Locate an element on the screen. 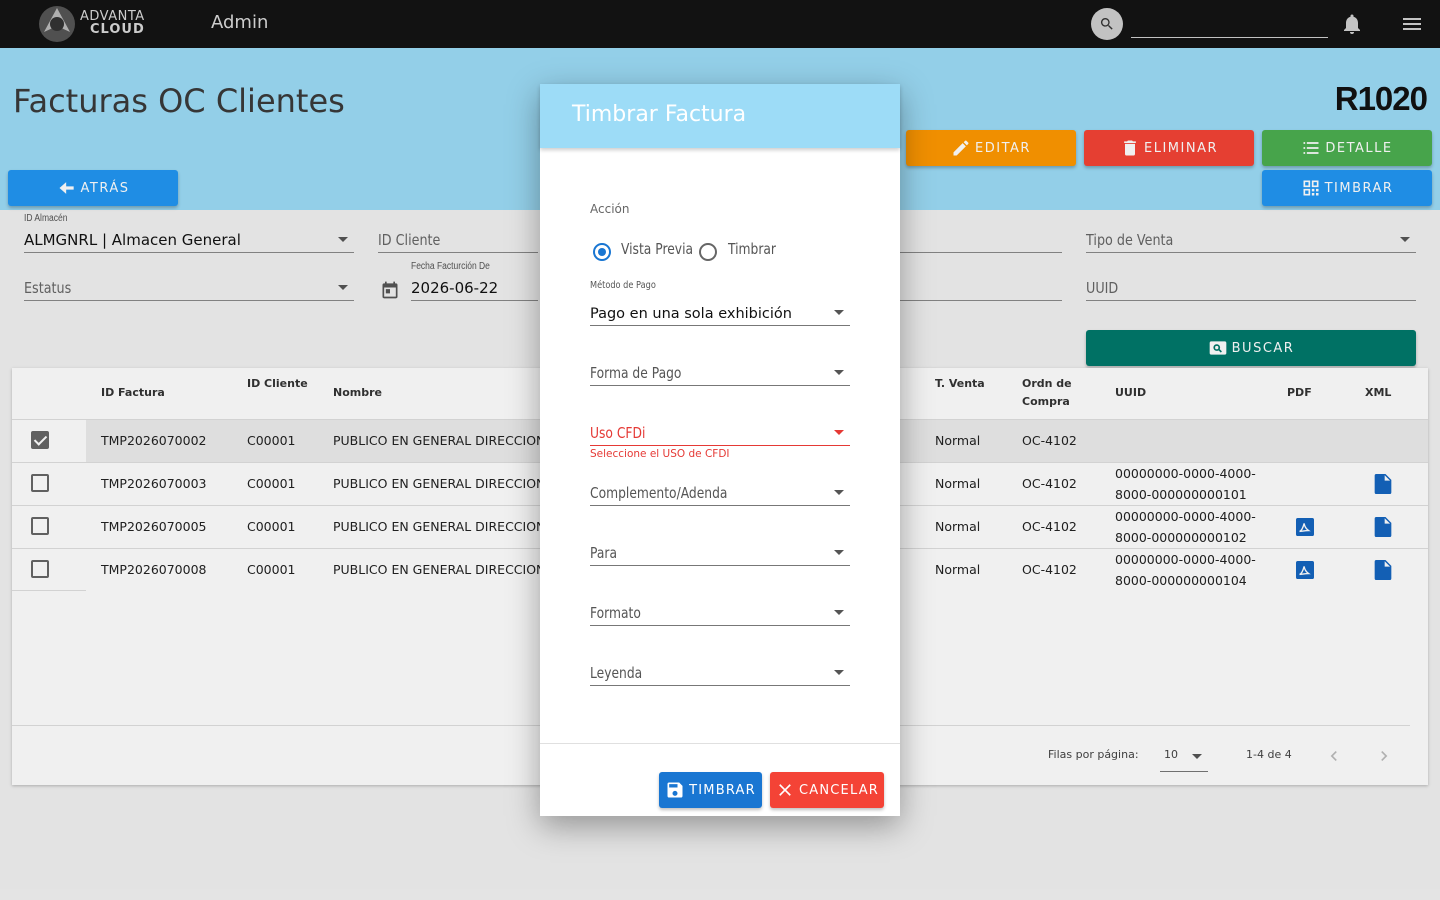  uso-cfdi-error: Seleccione el USO de CFDI is located at coordinates (660, 454).